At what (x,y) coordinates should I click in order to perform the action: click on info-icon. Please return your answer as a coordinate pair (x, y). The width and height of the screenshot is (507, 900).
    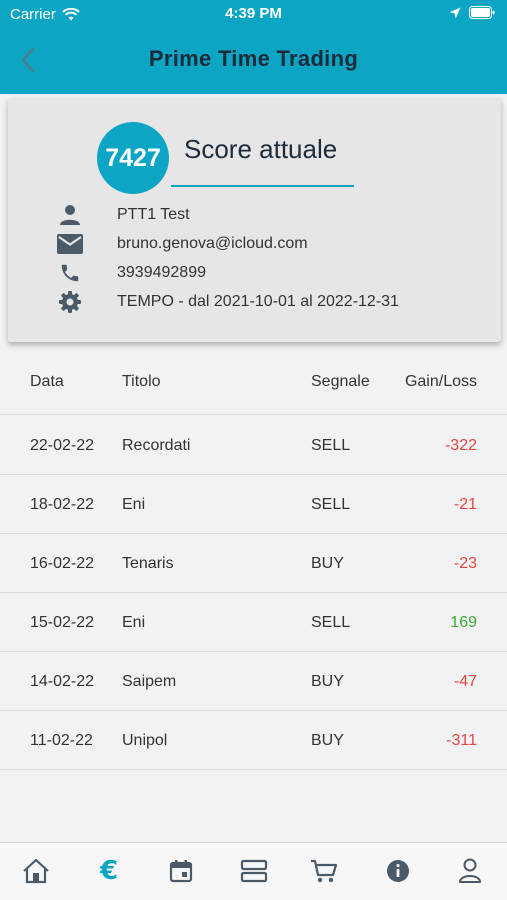
    Looking at the image, I should click on (398, 871).